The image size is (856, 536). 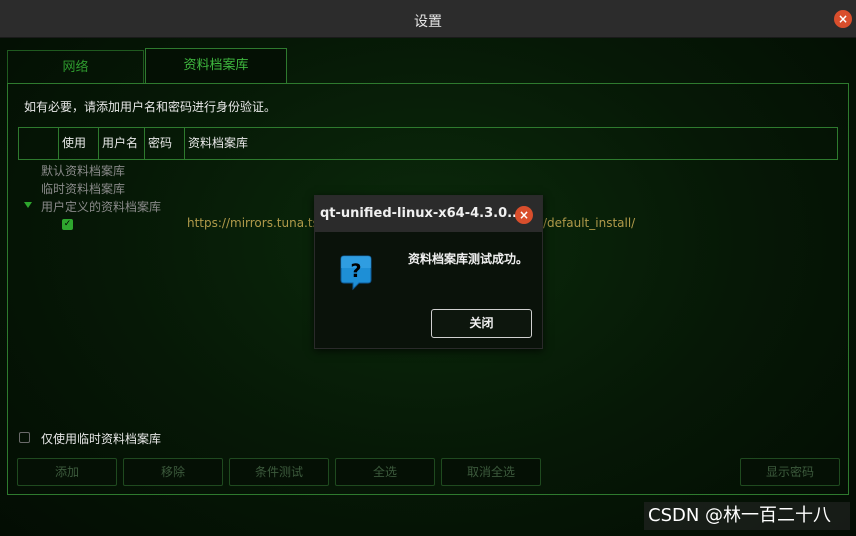 I want to click on repository-table-header: 使用 用户名 密码 资料档案库, so click(x=428, y=143).